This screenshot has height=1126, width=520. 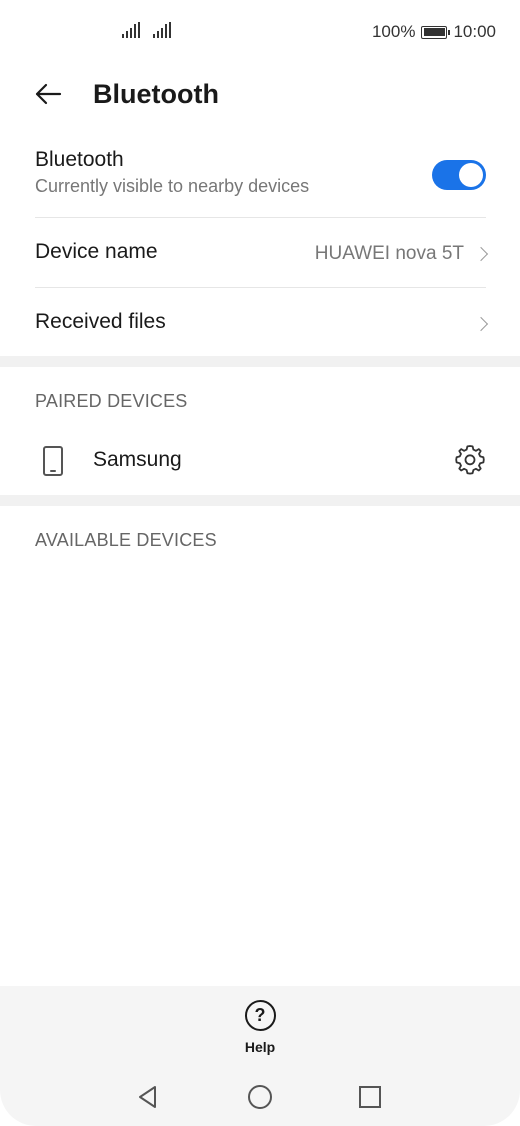 I want to click on app-header: Bluetooth, so click(x=260, y=94).